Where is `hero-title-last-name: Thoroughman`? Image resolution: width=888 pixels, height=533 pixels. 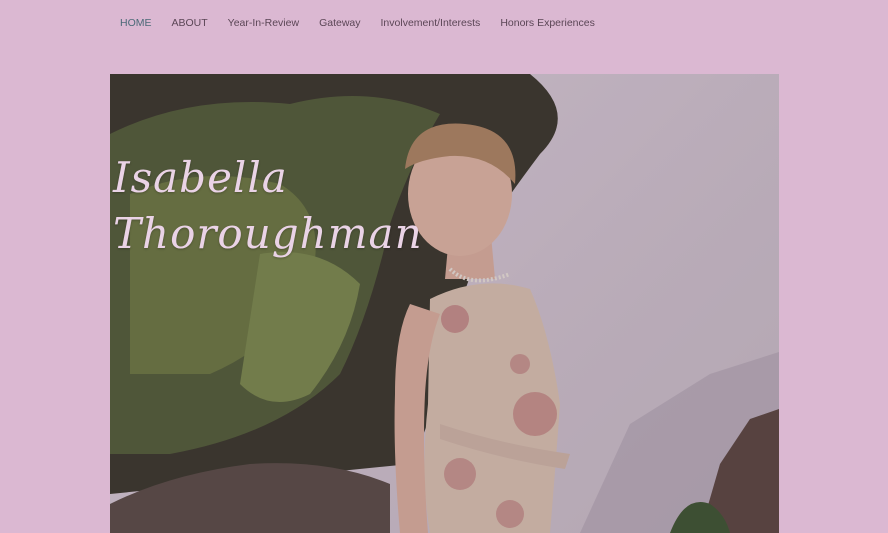
hero-title-last-name: Thoroughman is located at coordinates (268, 233).